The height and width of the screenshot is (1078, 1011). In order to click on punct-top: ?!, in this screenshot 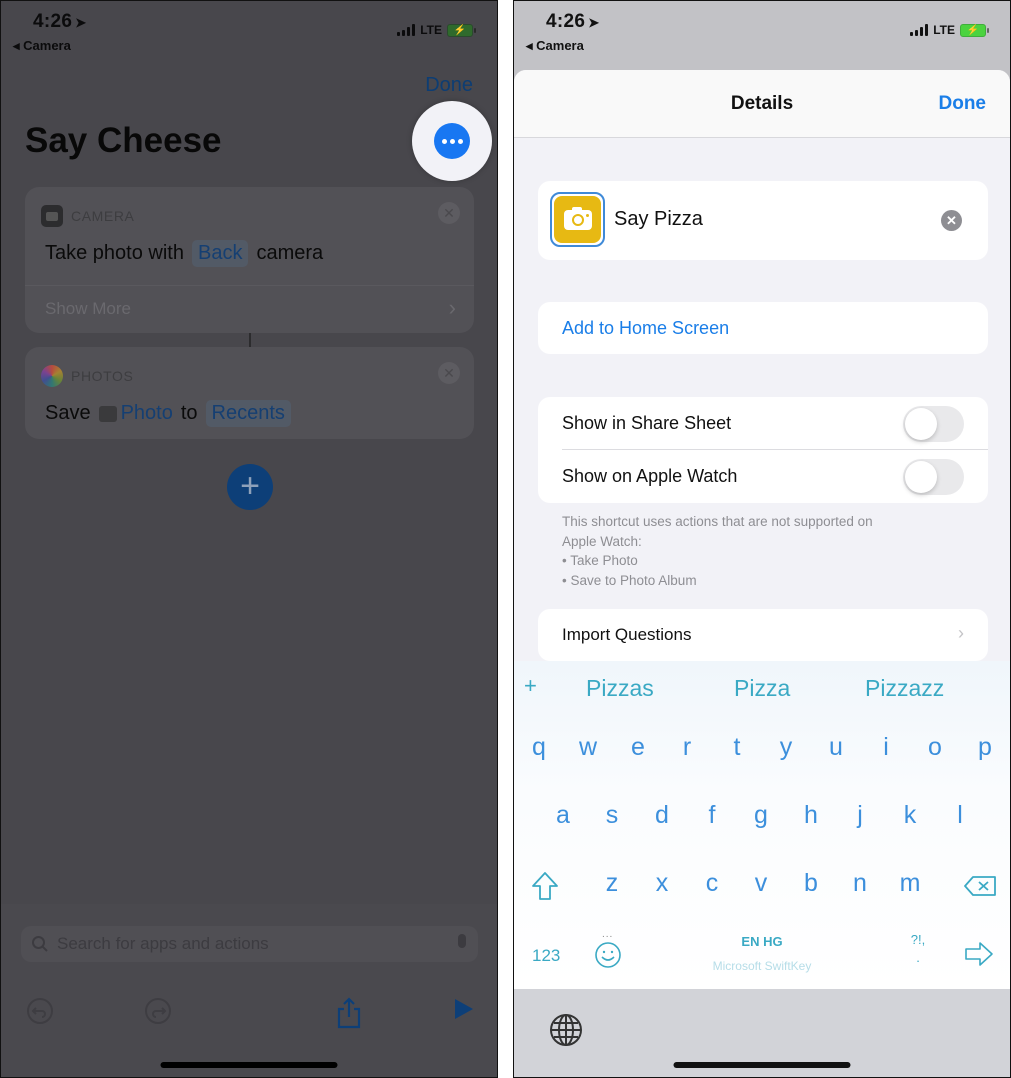, I will do `click(918, 939)`.